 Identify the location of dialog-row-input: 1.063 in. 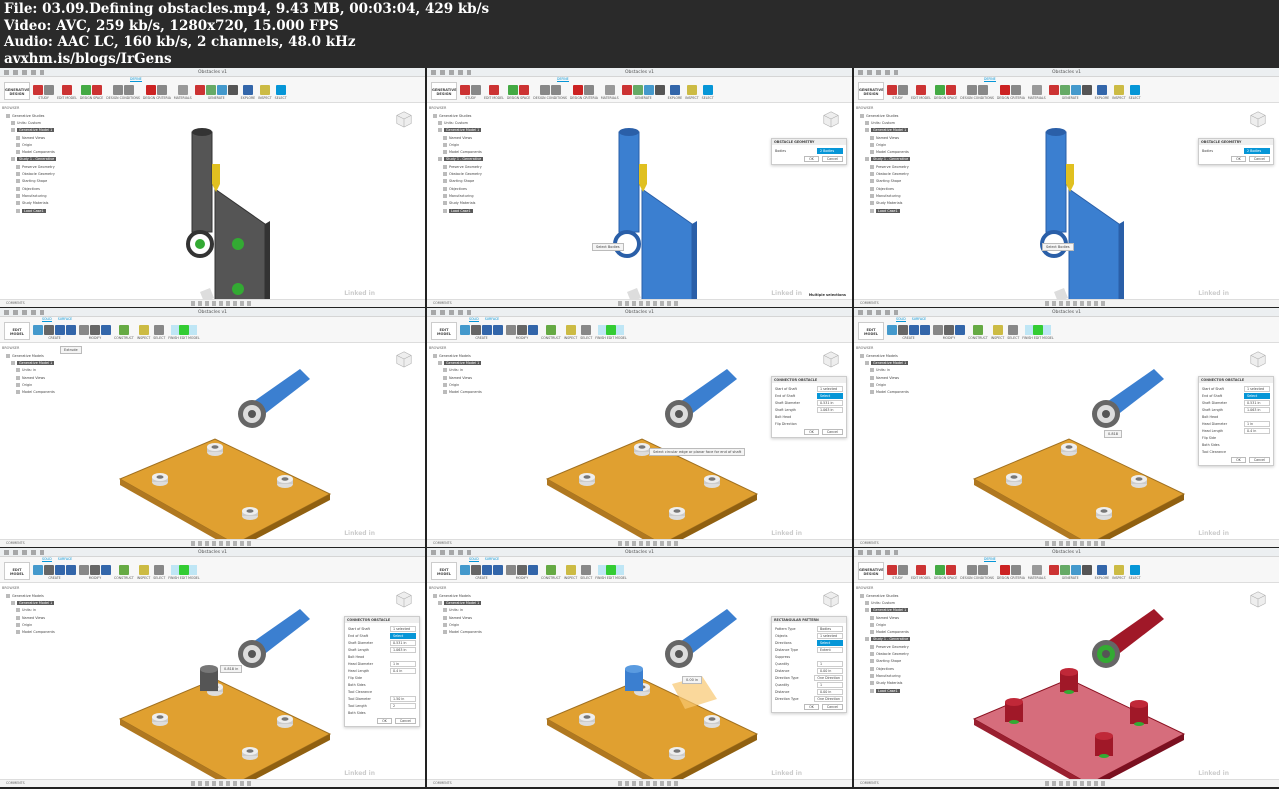
(1257, 409).